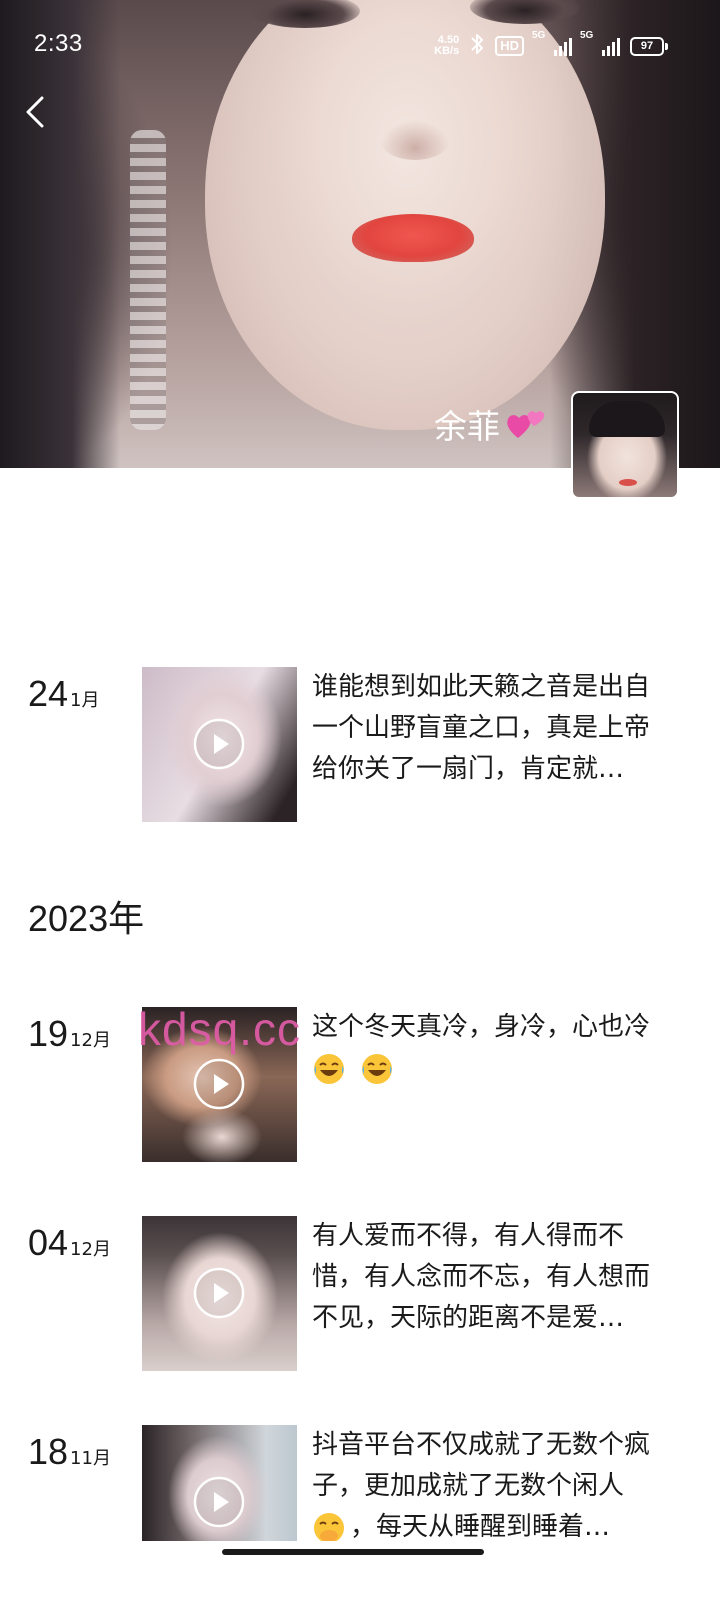 The image size is (720, 1600). What do you see at coordinates (627, 419) in the screenshot?
I see `avatar-hair` at bounding box center [627, 419].